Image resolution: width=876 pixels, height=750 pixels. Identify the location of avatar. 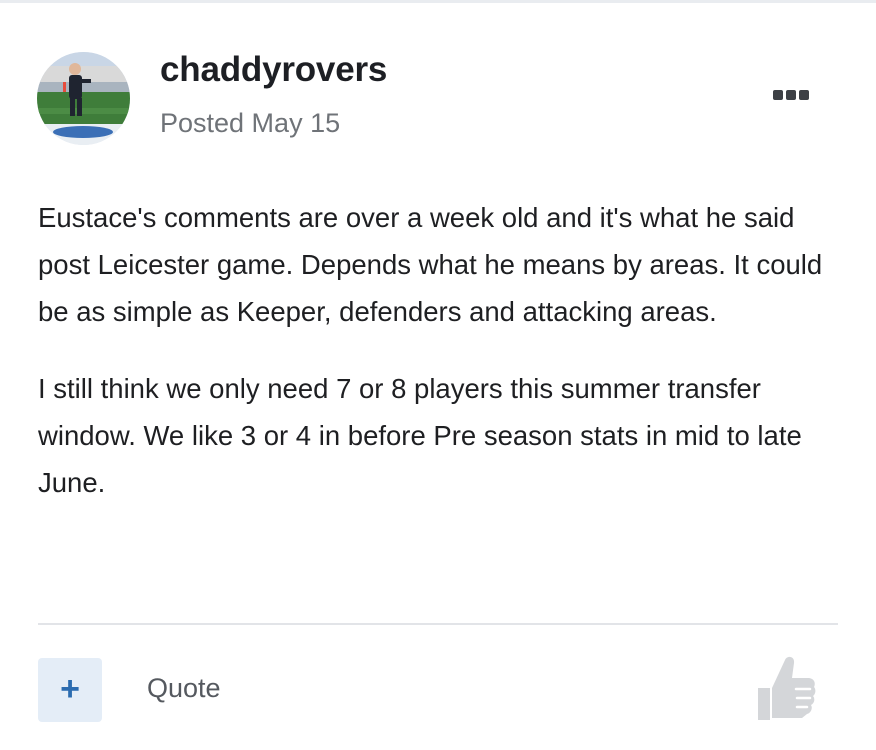
(83, 98).